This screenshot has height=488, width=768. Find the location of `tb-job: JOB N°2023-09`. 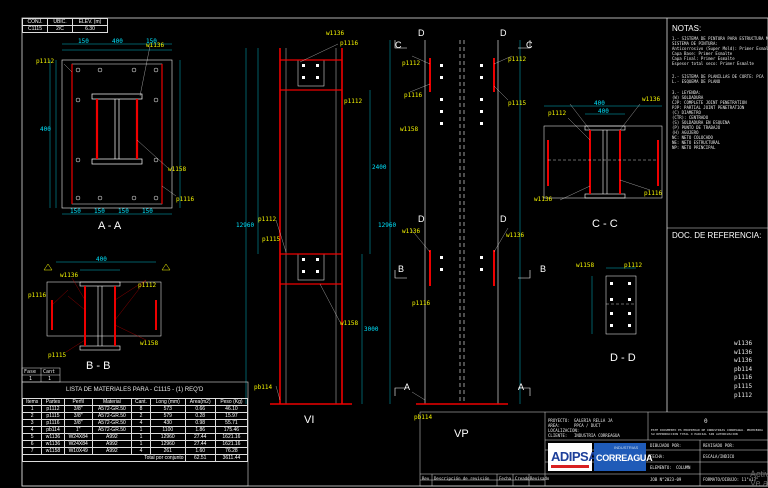

tb-job: JOB N°2023-09 is located at coordinates (666, 479).